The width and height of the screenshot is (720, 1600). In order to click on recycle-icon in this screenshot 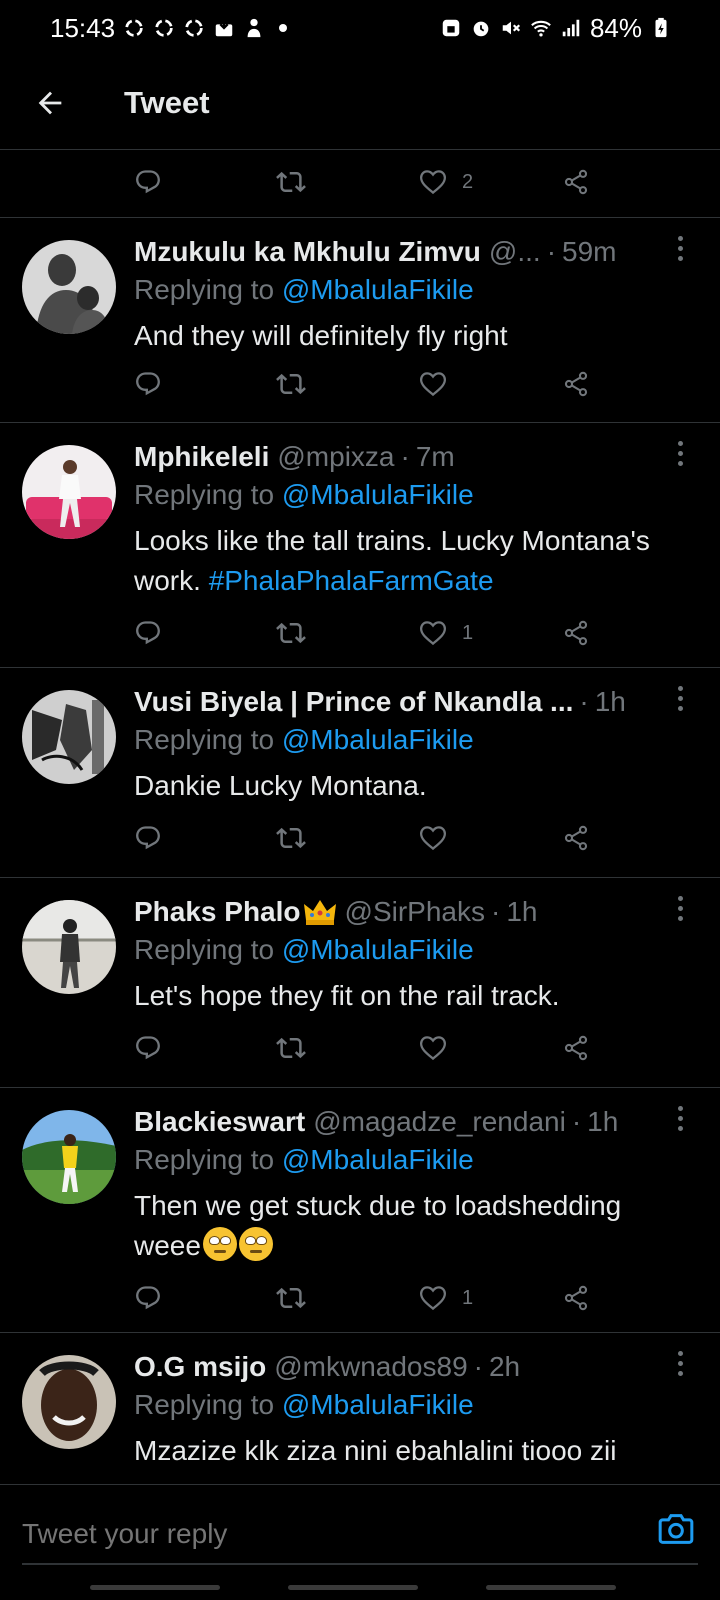, I will do `click(134, 28)`.